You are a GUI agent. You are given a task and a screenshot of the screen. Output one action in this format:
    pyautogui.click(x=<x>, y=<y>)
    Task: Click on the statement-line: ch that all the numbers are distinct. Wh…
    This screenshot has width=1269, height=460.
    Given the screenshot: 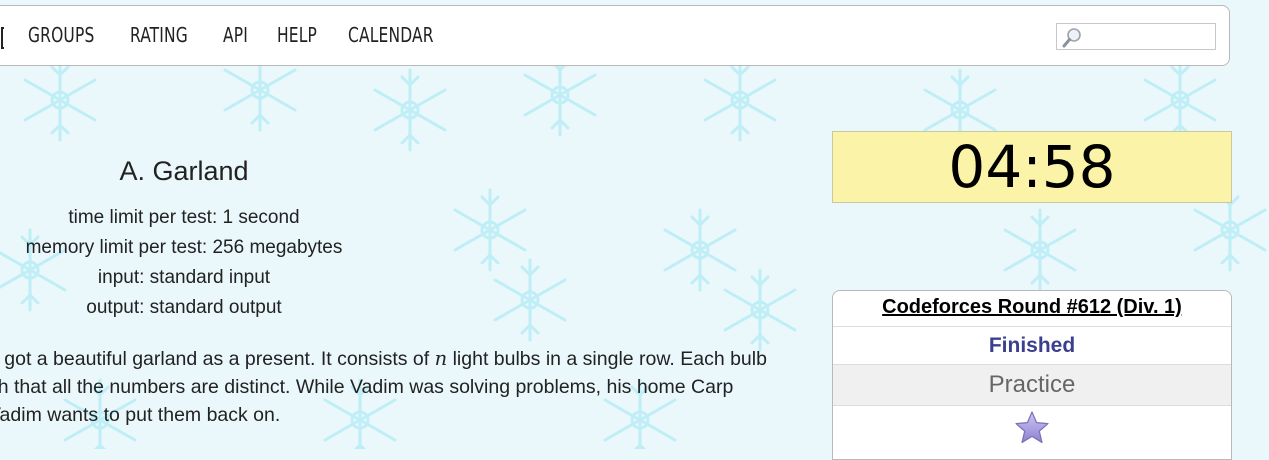 What is the action you would take?
    pyautogui.click(x=367, y=387)
    